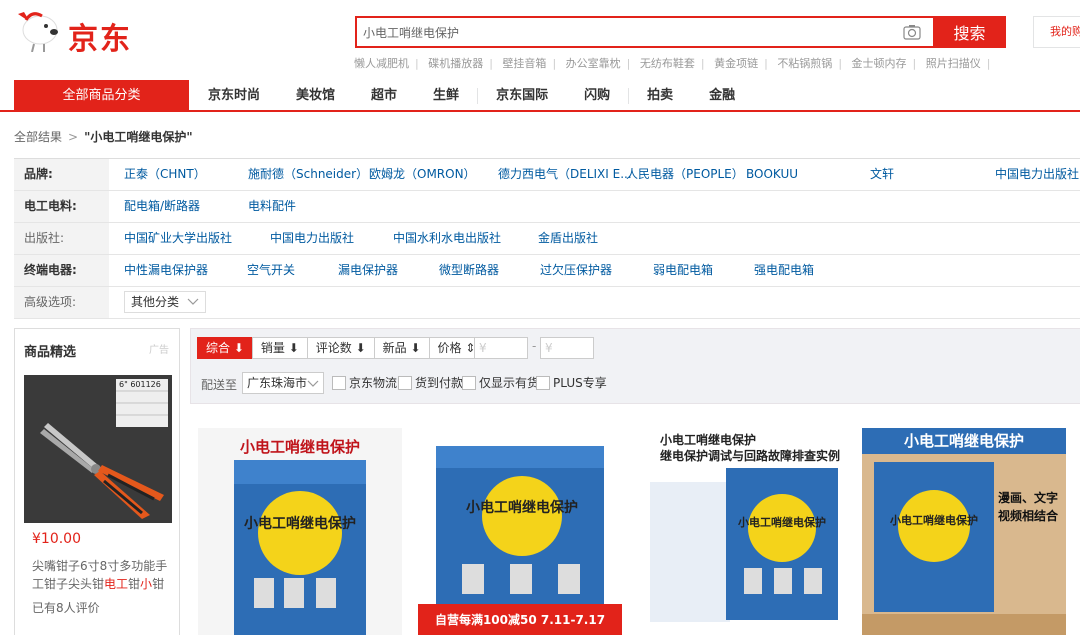 Image resolution: width=1080 pixels, height=635 pixels. What do you see at coordinates (308, 174) in the screenshot?
I see `filter-option: 施耐德（Schneider）` at bounding box center [308, 174].